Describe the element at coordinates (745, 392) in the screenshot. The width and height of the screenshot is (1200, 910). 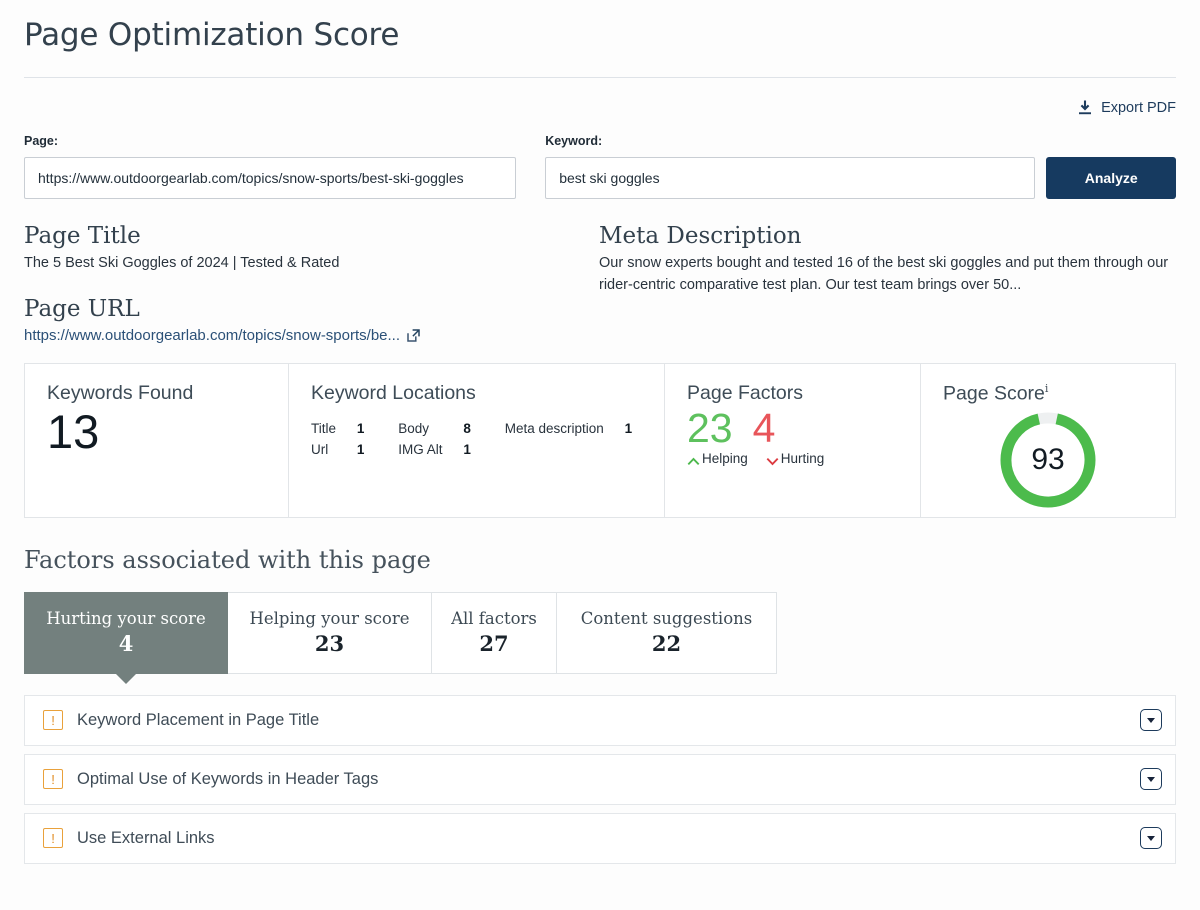
I see `page-factors-title: Page Factors` at that location.